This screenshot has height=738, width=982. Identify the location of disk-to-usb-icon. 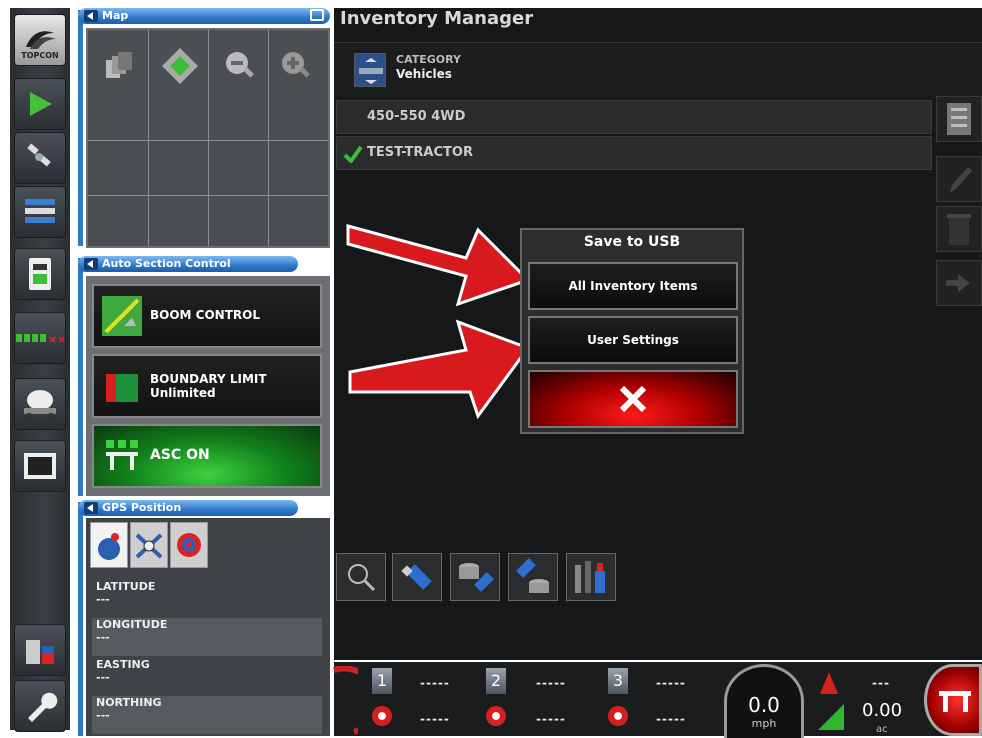
(476, 577).